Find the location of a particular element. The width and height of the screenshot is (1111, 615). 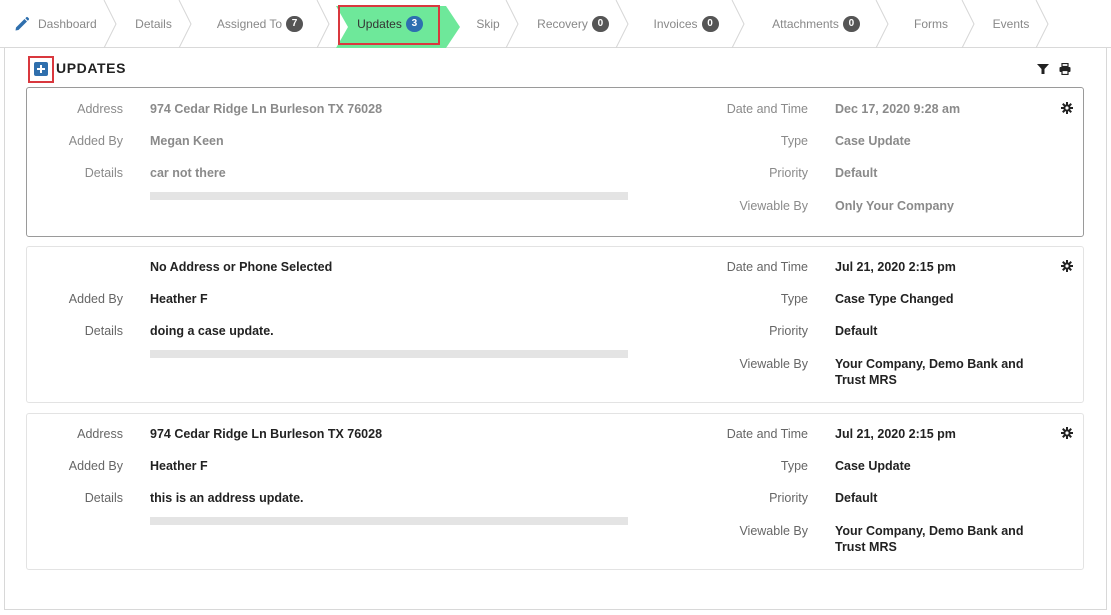

tab-label: Invoices is located at coordinates (675, 24).